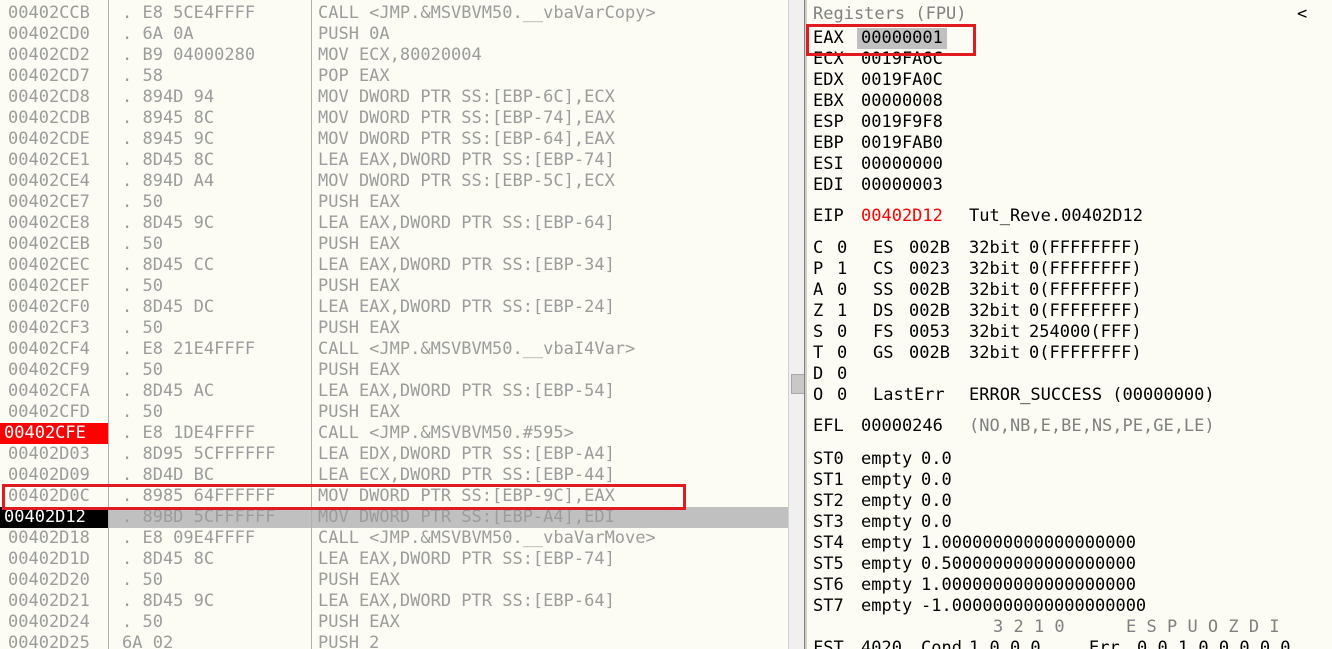 The width and height of the screenshot is (1332, 649). I want to click on disasm-address: 00402CDB, so click(49, 118).